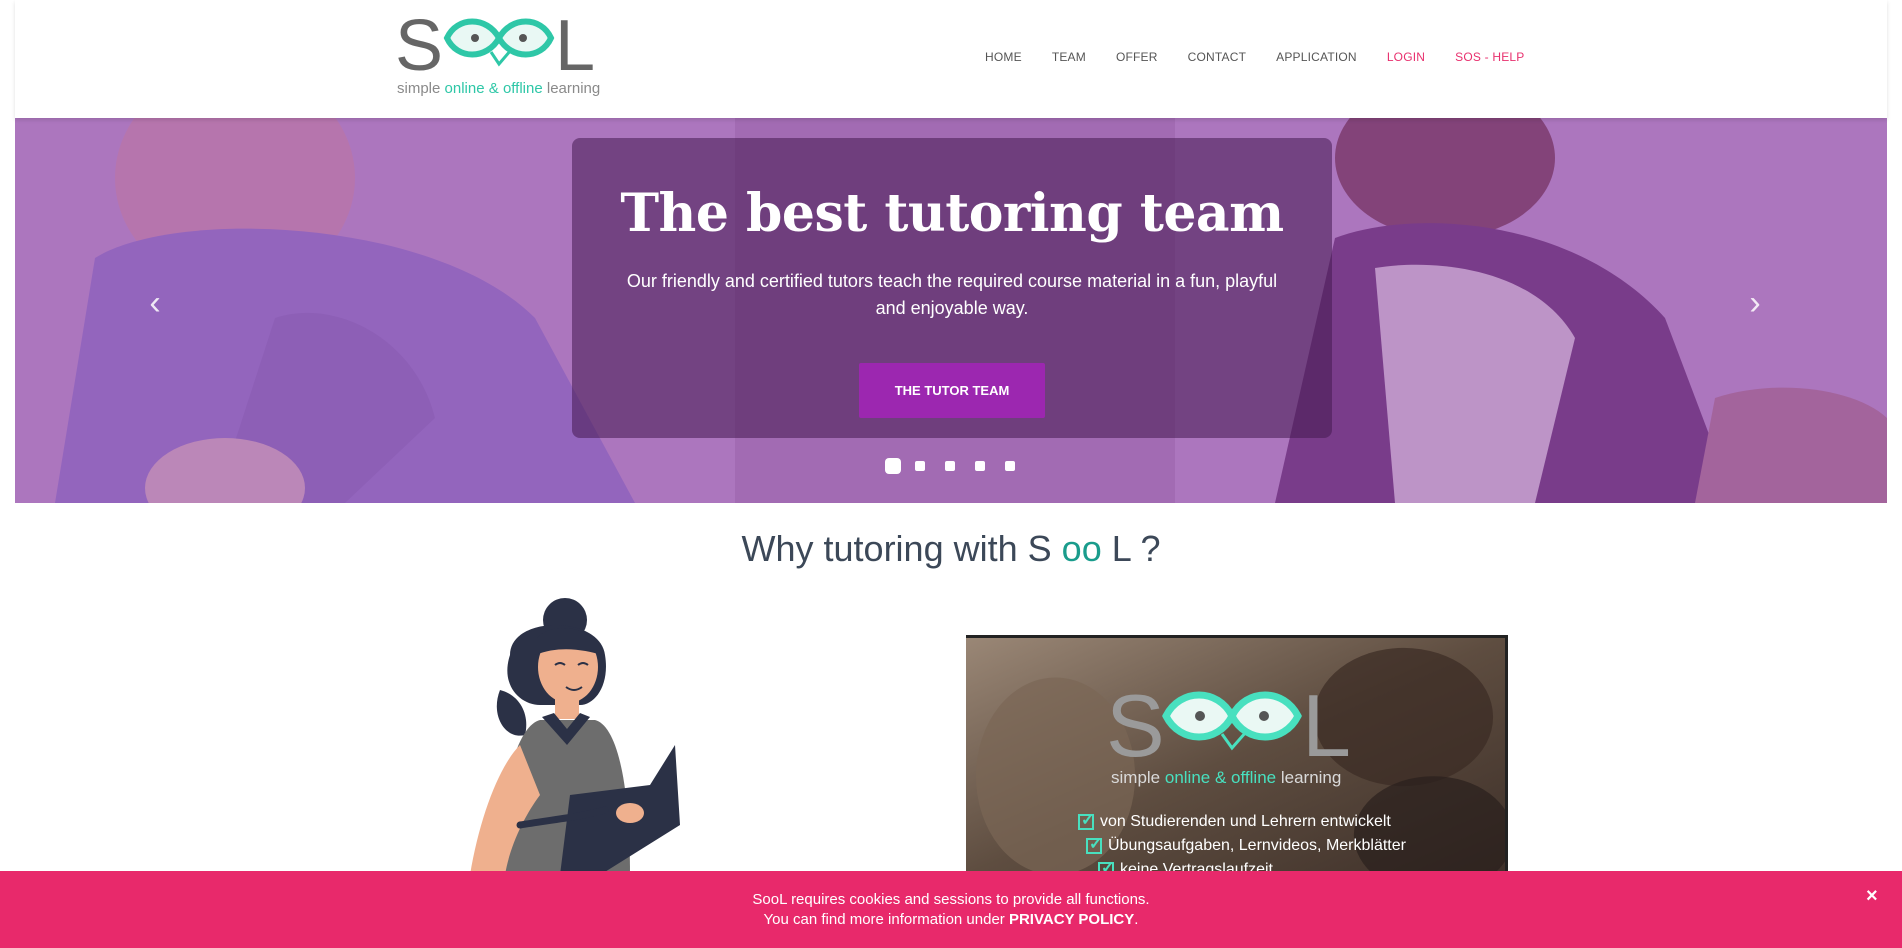 The height and width of the screenshot is (948, 1902). Describe the element at coordinates (495, 47) in the screenshot. I see `logo-mark: S L` at that location.